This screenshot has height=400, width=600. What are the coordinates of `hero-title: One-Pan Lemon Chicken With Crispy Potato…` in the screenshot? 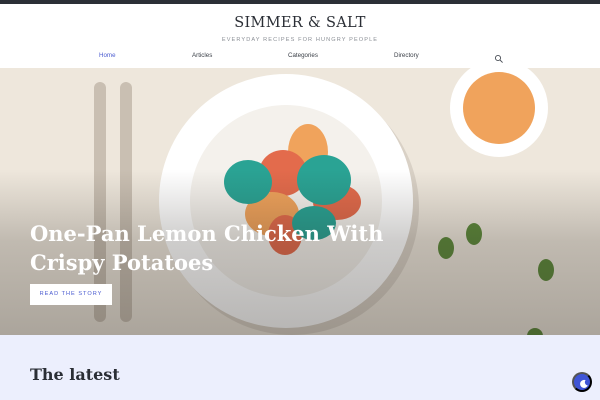 It's located at (220, 248).